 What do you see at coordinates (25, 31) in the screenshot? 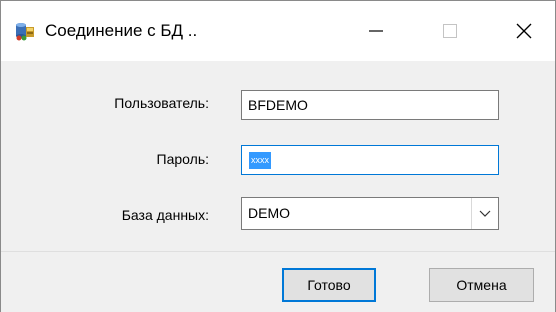
I see `database-app-icon` at bounding box center [25, 31].